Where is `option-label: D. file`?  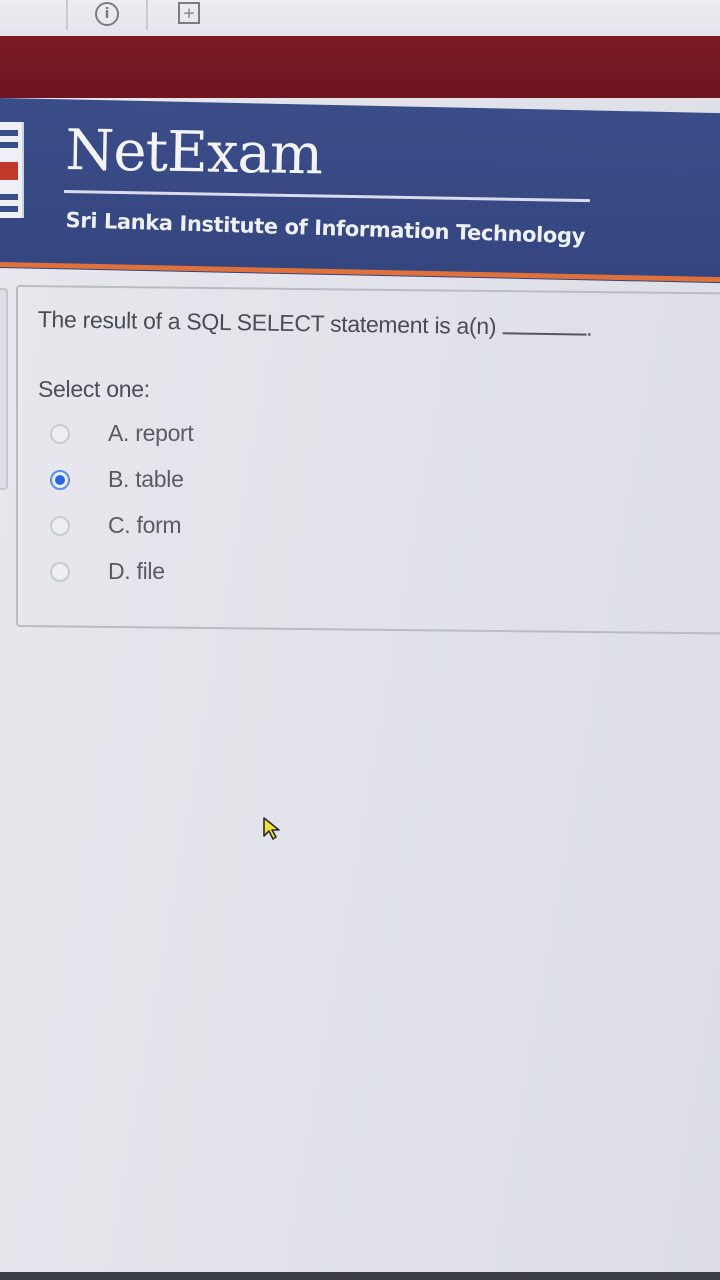 option-label: D. file is located at coordinates (136, 571).